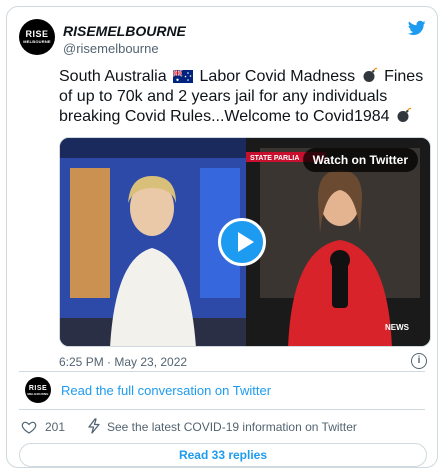 This screenshot has height=472, width=446. I want to click on play-button, so click(242, 242).